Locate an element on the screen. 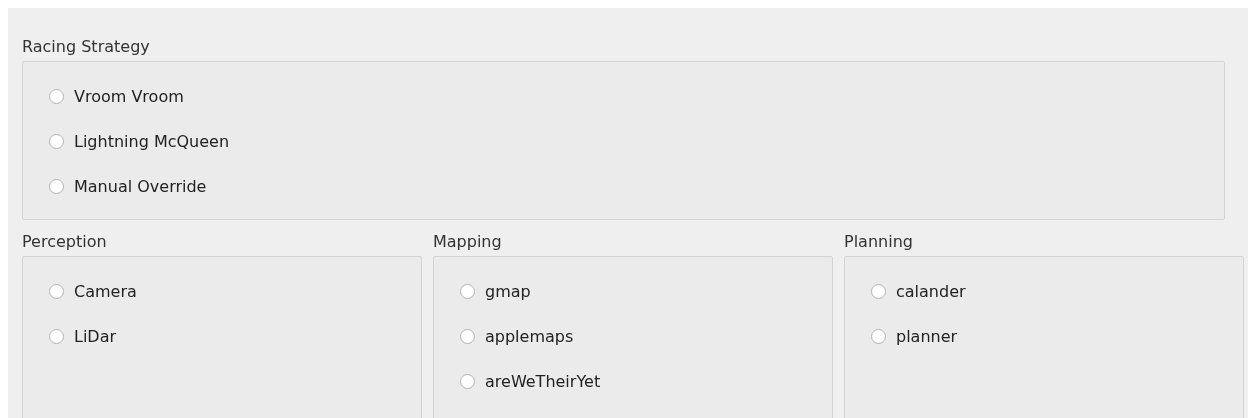 The width and height of the screenshot is (1248, 418). group-title: Racing Strategy is located at coordinates (86, 47).